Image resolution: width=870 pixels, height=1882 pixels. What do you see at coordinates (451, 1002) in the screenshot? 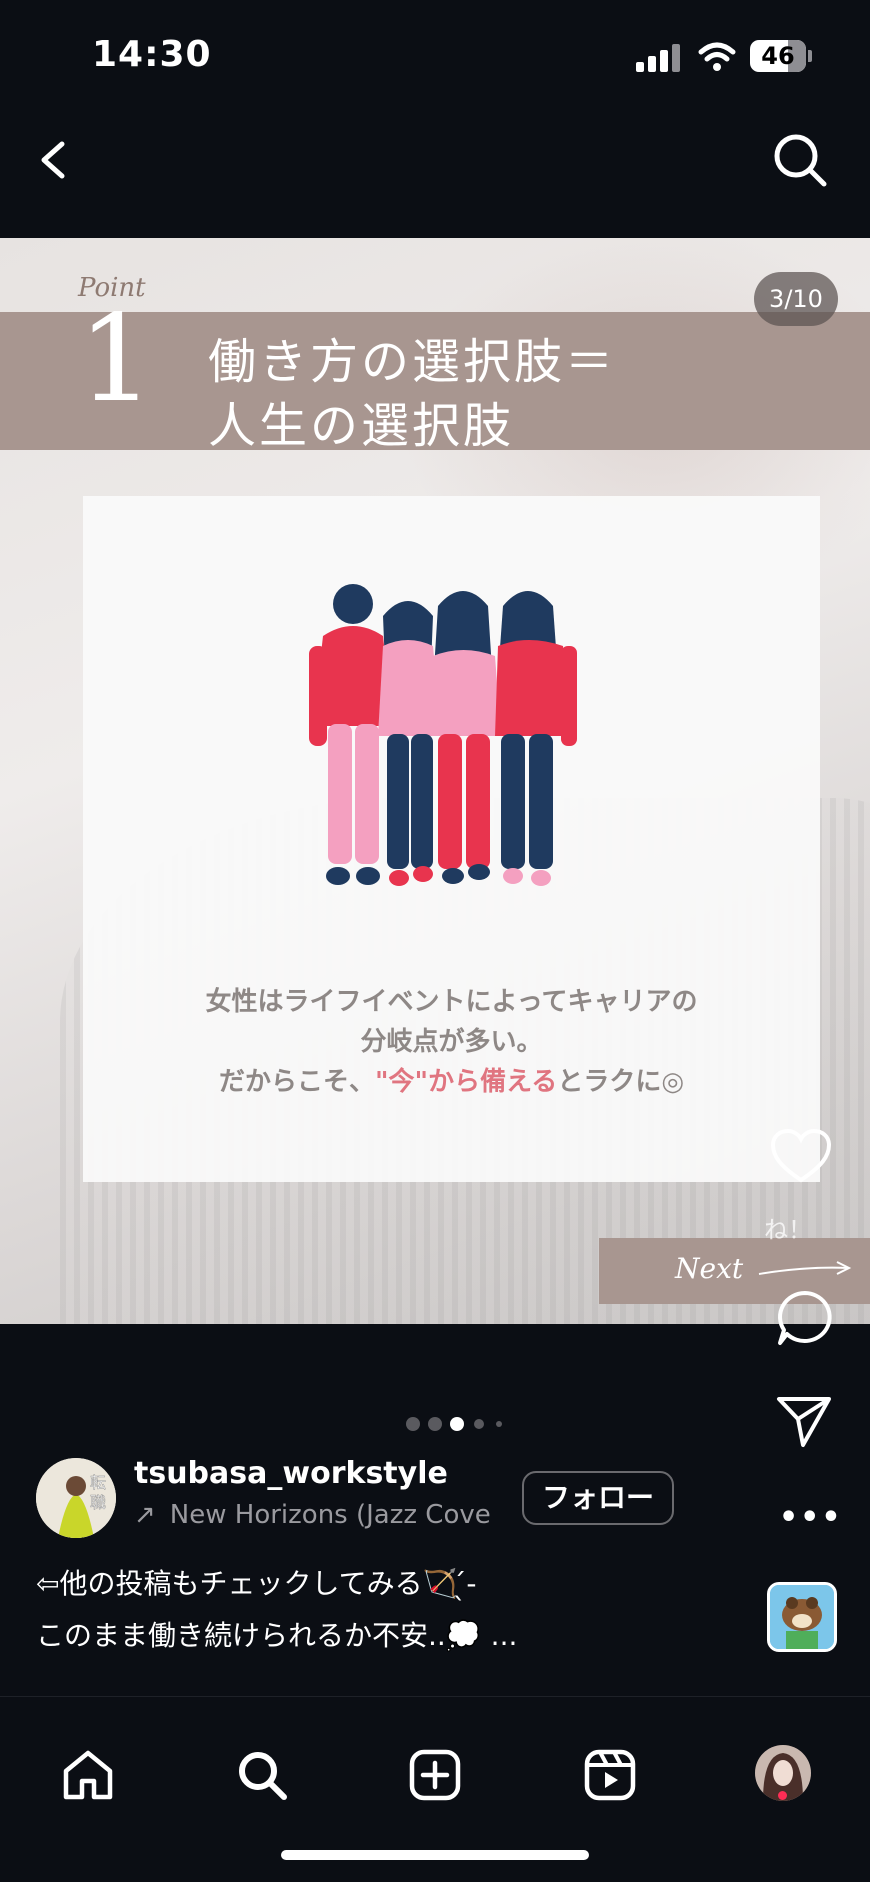
I see `message-line-1: 女性はライフイベントによってキャリアの` at bounding box center [451, 1002].